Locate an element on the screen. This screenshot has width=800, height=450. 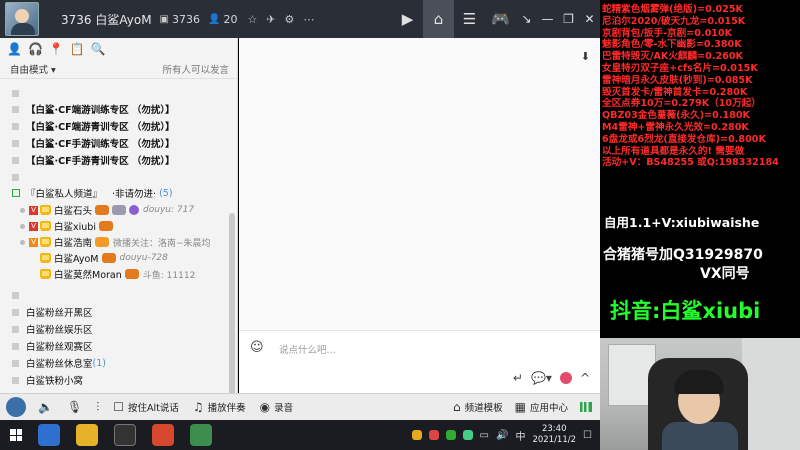
collapse-mid is located at coordinates (19, 177).